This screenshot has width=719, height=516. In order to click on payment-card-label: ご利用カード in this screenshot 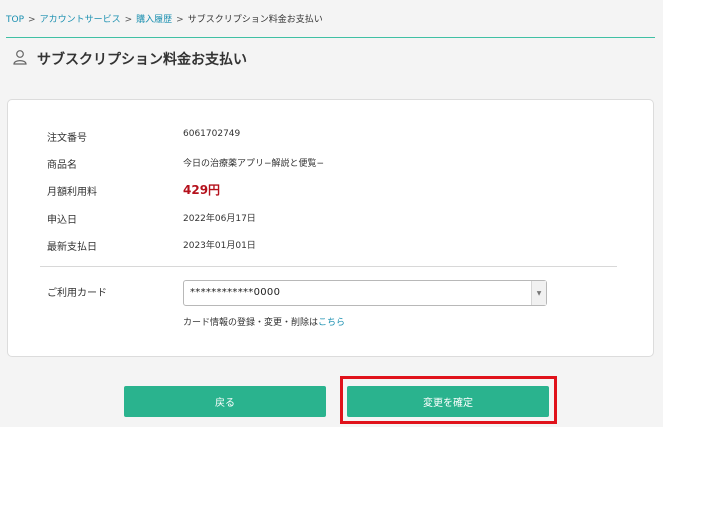, I will do `click(77, 293)`.